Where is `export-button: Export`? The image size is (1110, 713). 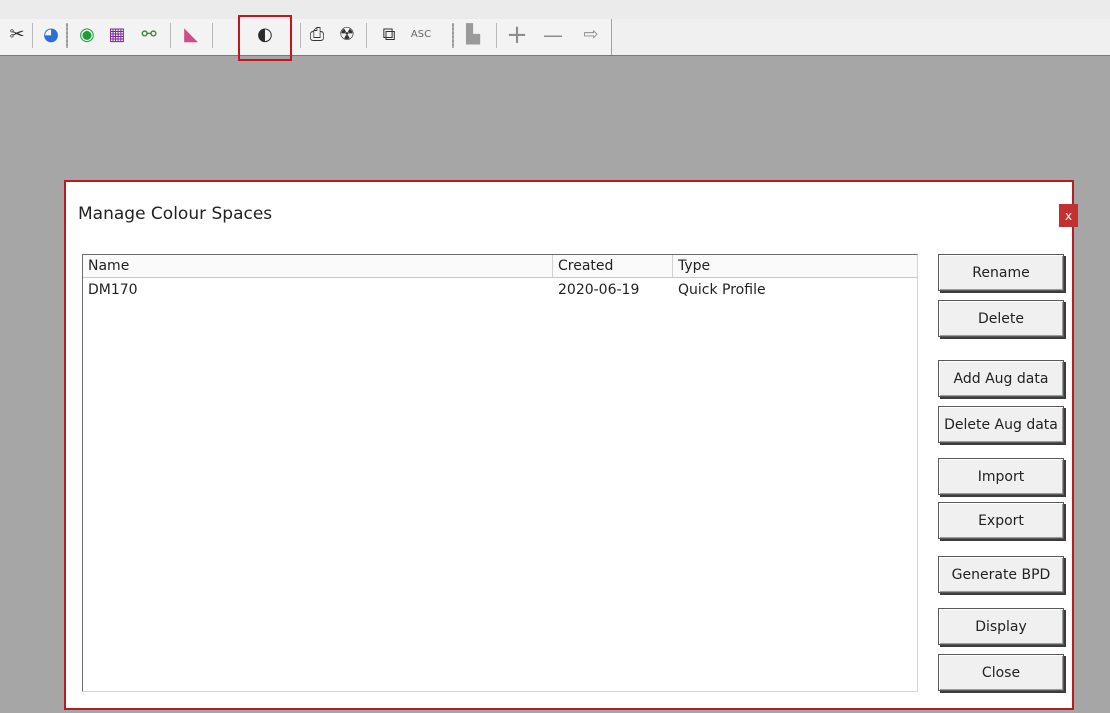
export-button: Export is located at coordinates (1001, 520).